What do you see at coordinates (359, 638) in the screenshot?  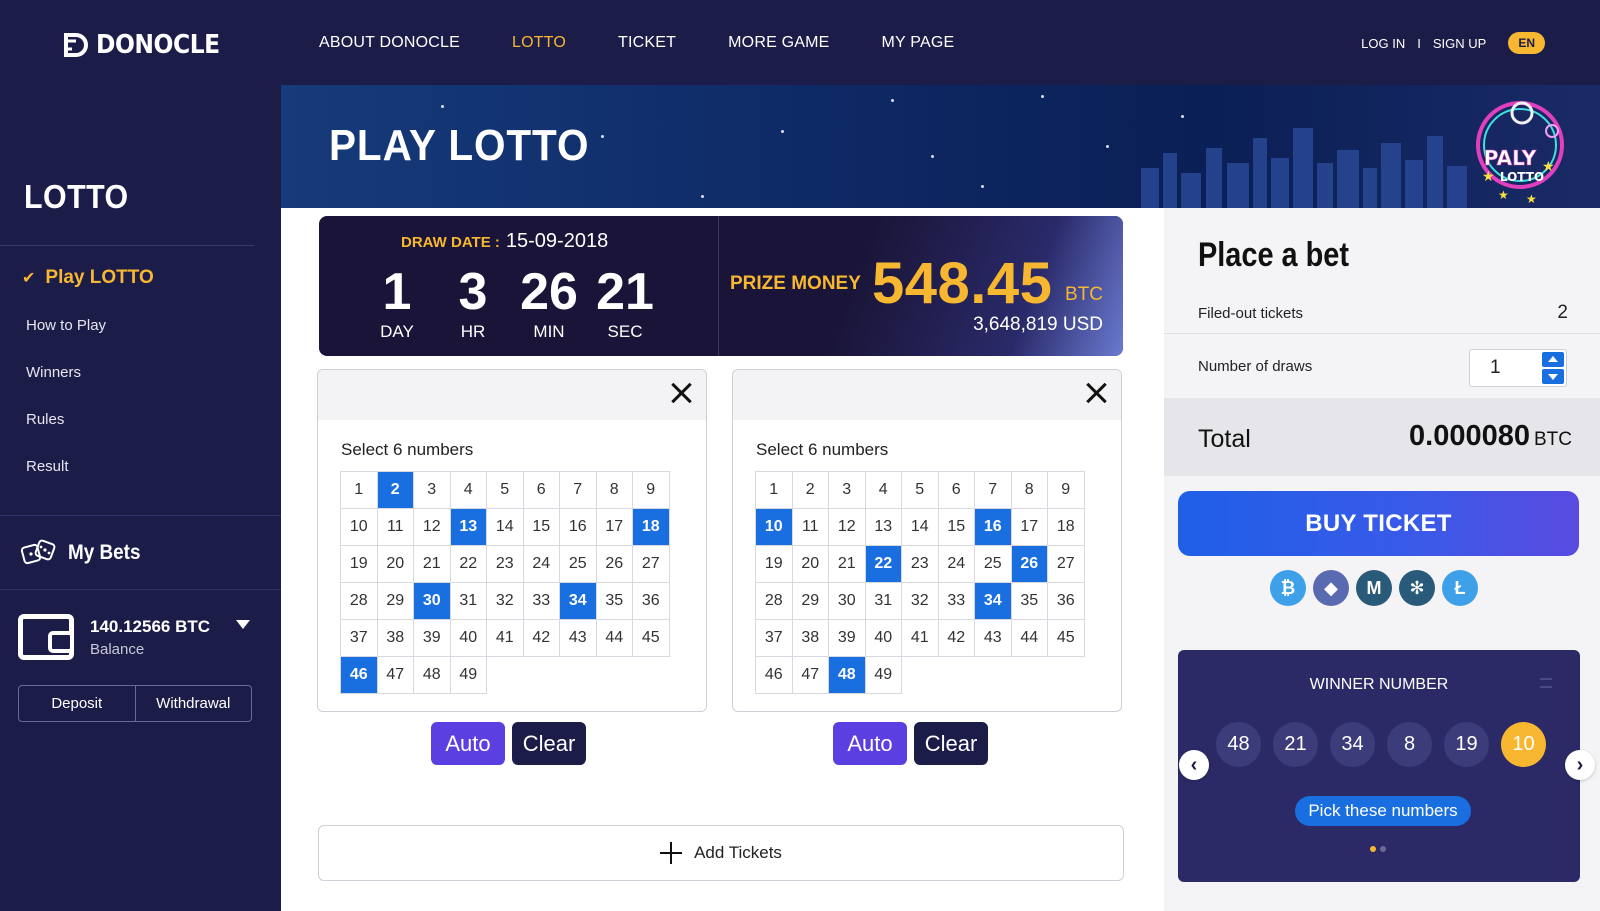 I see `number-cell: 37` at bounding box center [359, 638].